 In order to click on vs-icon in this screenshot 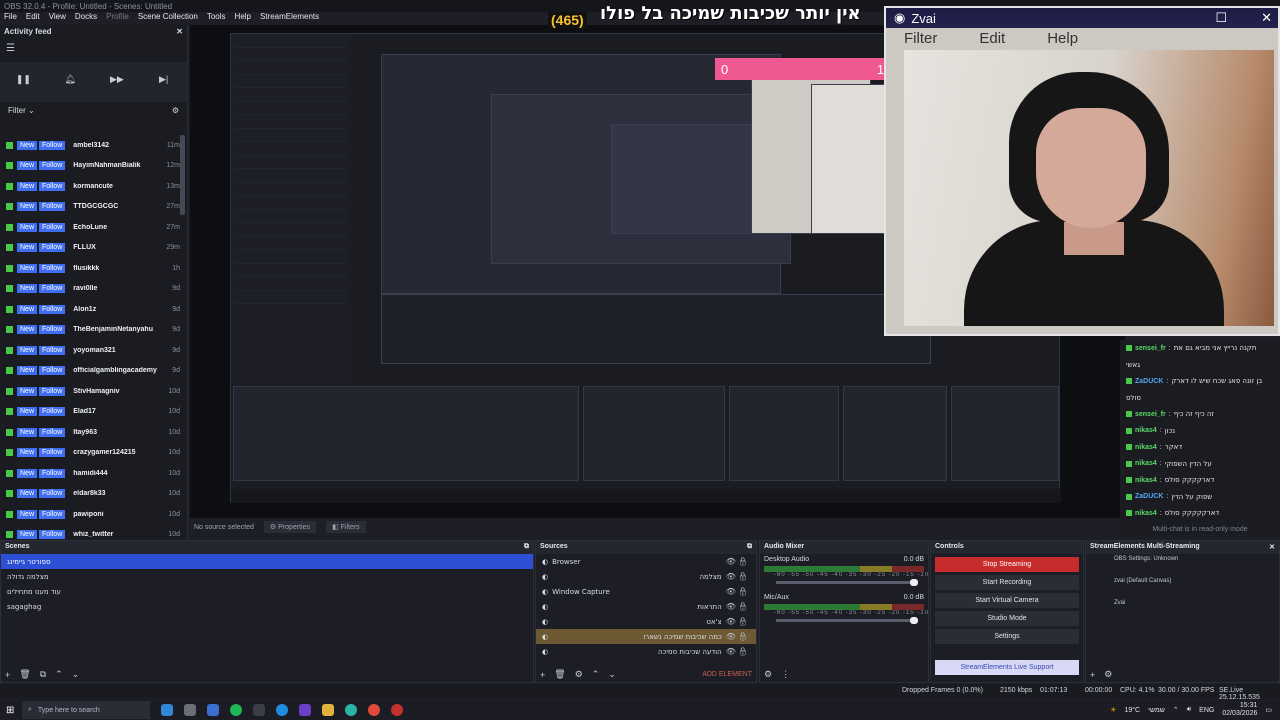, I will do `click(305, 710)`.